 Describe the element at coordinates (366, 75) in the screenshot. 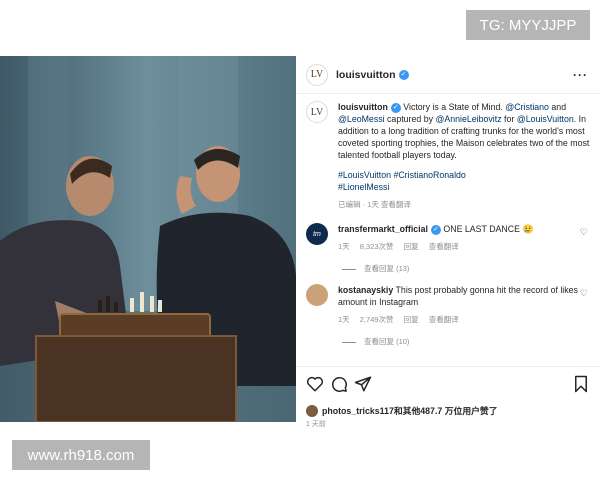

I see `header-username: louisvuitton` at that location.